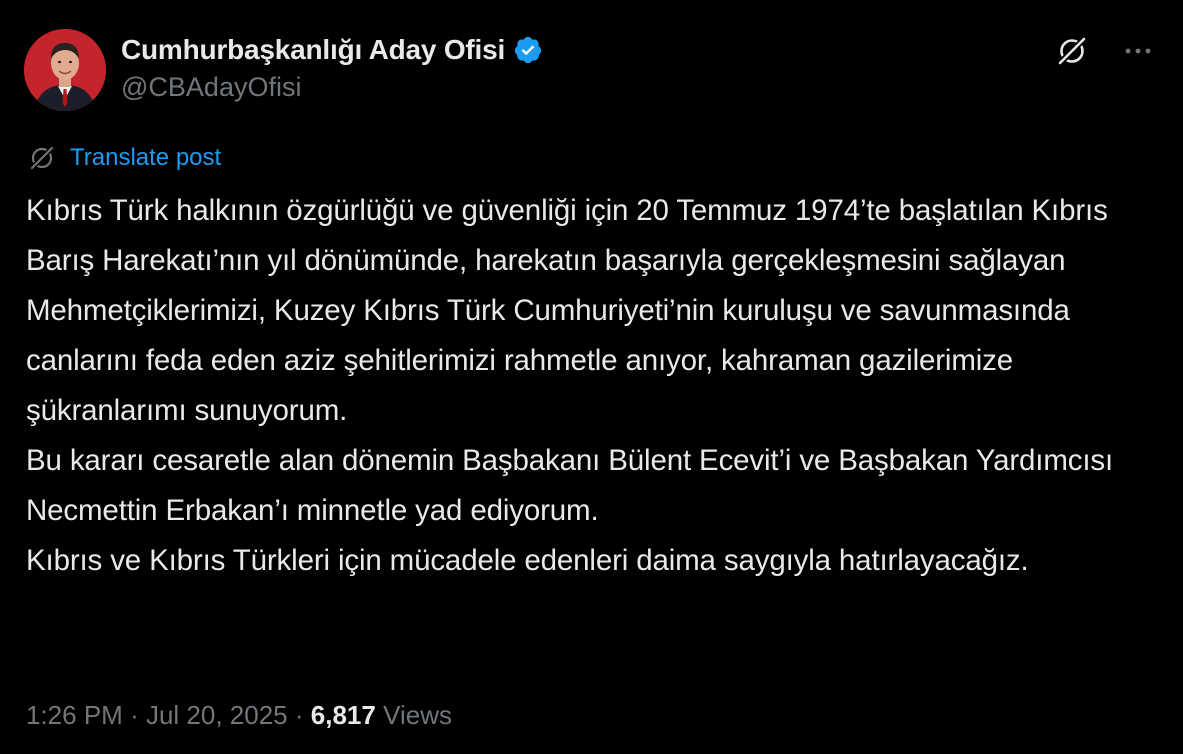 This screenshot has height=754, width=1183. I want to click on translate-icon, so click(42, 158).